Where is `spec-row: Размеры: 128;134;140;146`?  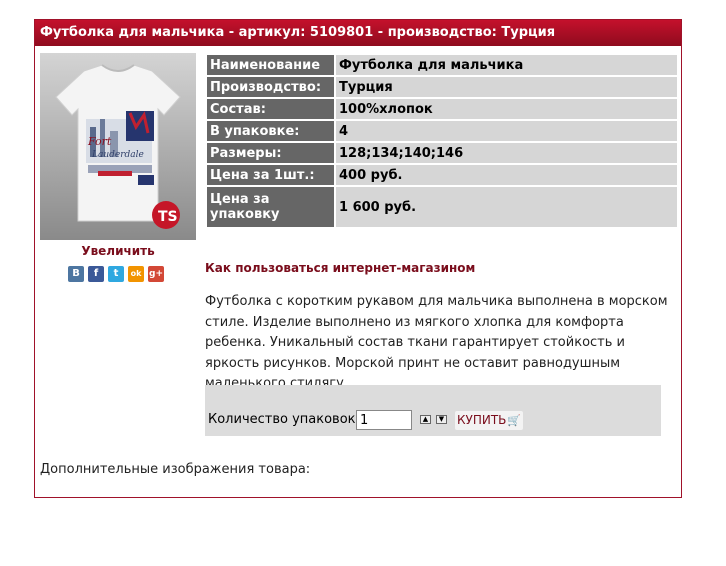 spec-row: Размеры: 128;134;140;146 is located at coordinates (442, 153).